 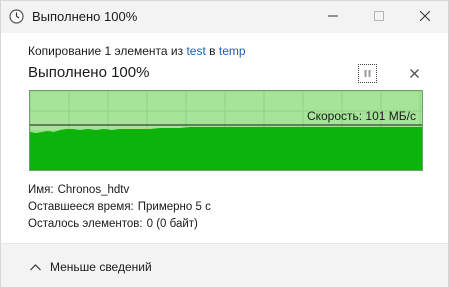 I want to click on maximize-button, so click(x=379, y=17).